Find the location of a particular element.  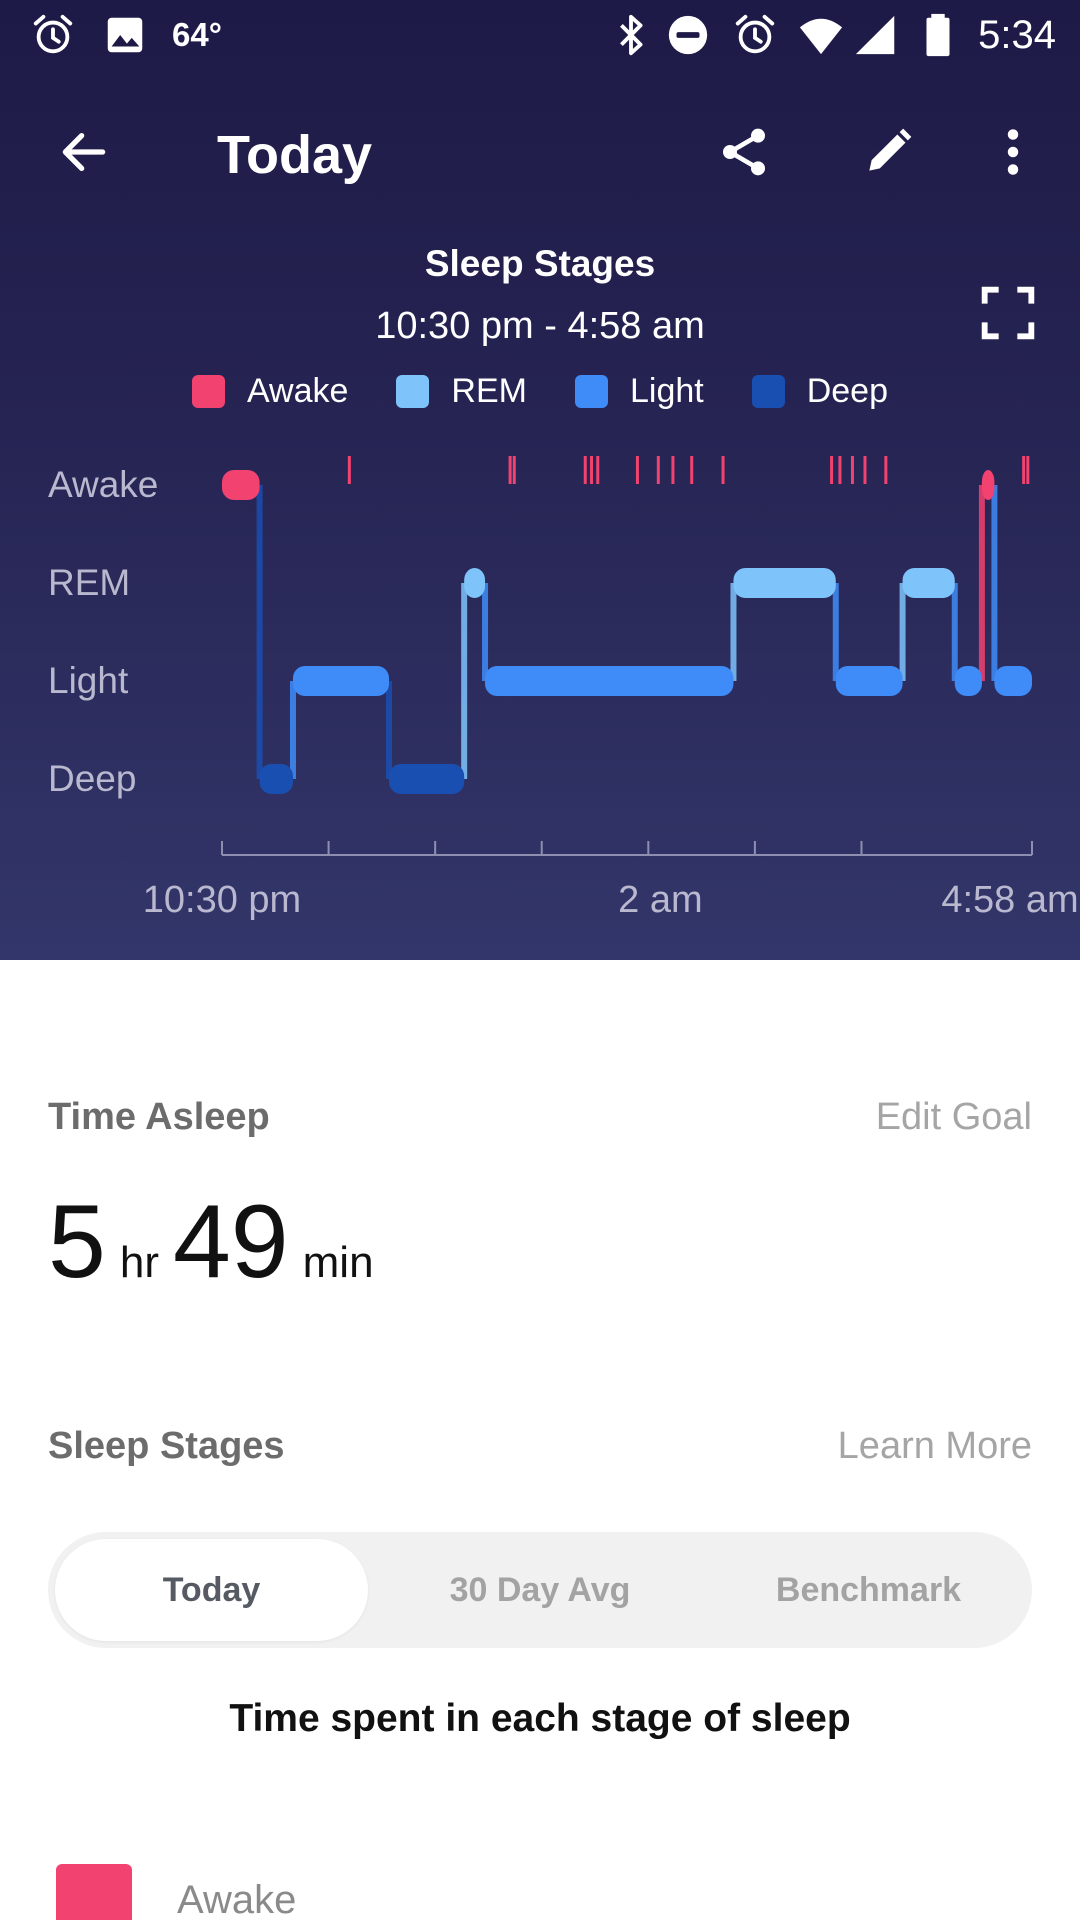

x-tick-label: 2 am is located at coordinates (660, 900).